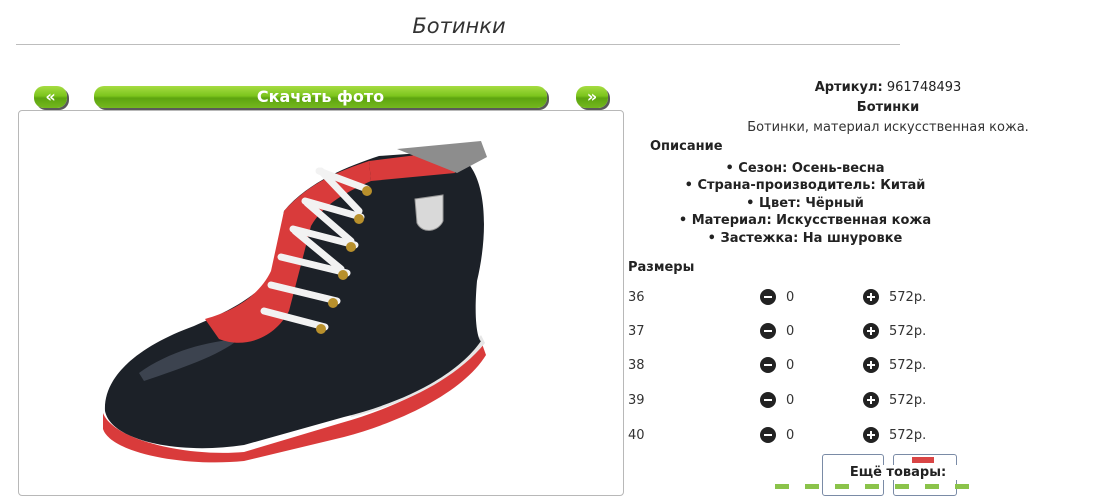  What do you see at coordinates (805, 238) in the screenshot?
I see `property-fastener: Застежка: На шнуровке` at bounding box center [805, 238].